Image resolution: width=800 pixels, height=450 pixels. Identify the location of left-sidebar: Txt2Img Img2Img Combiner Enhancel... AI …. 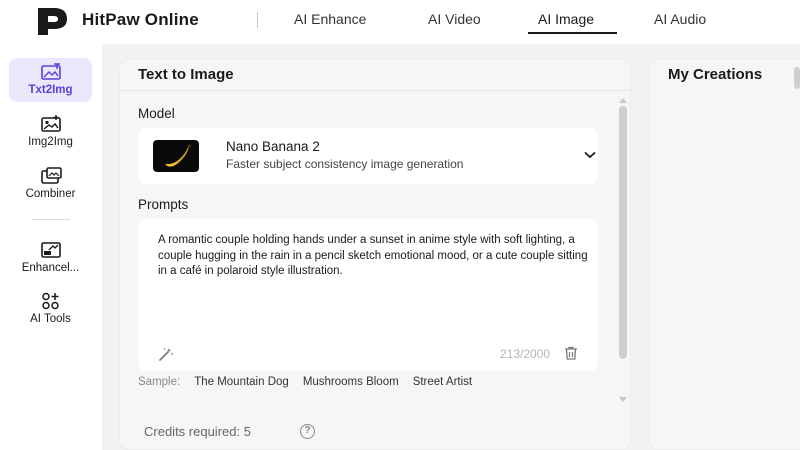
(51, 247).